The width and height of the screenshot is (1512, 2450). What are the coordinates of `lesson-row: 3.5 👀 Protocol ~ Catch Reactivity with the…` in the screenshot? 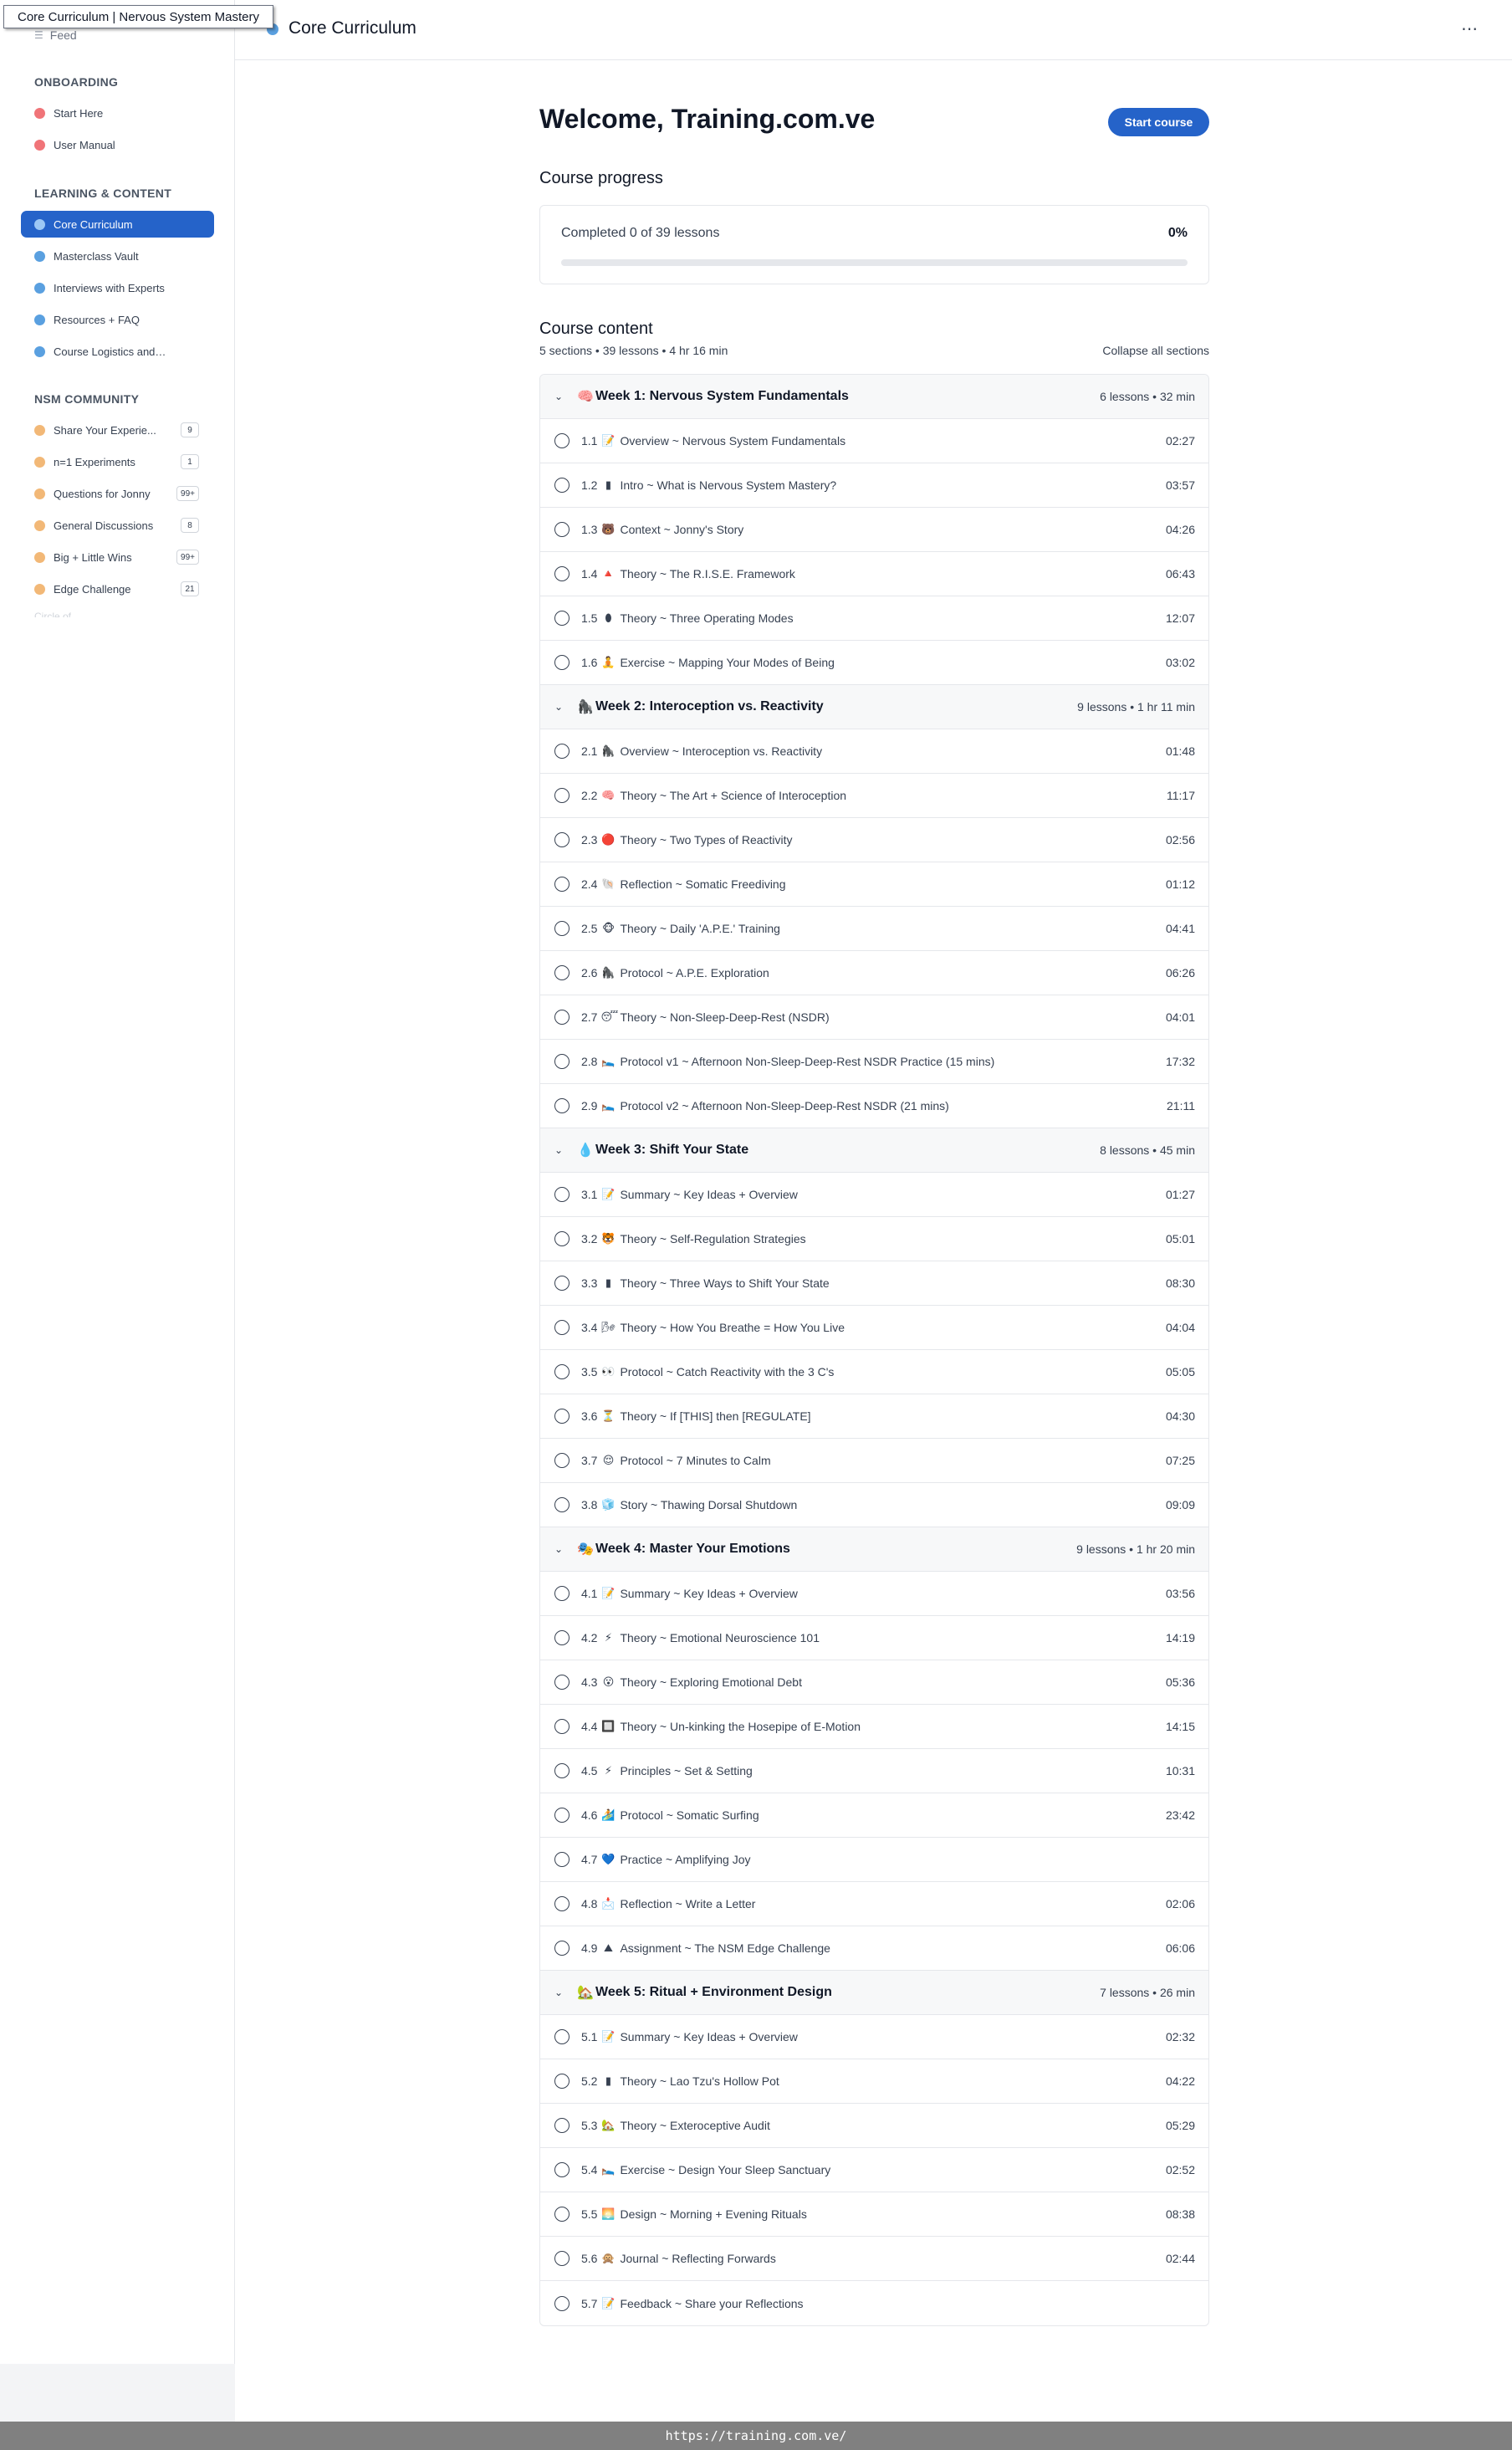 It's located at (874, 1372).